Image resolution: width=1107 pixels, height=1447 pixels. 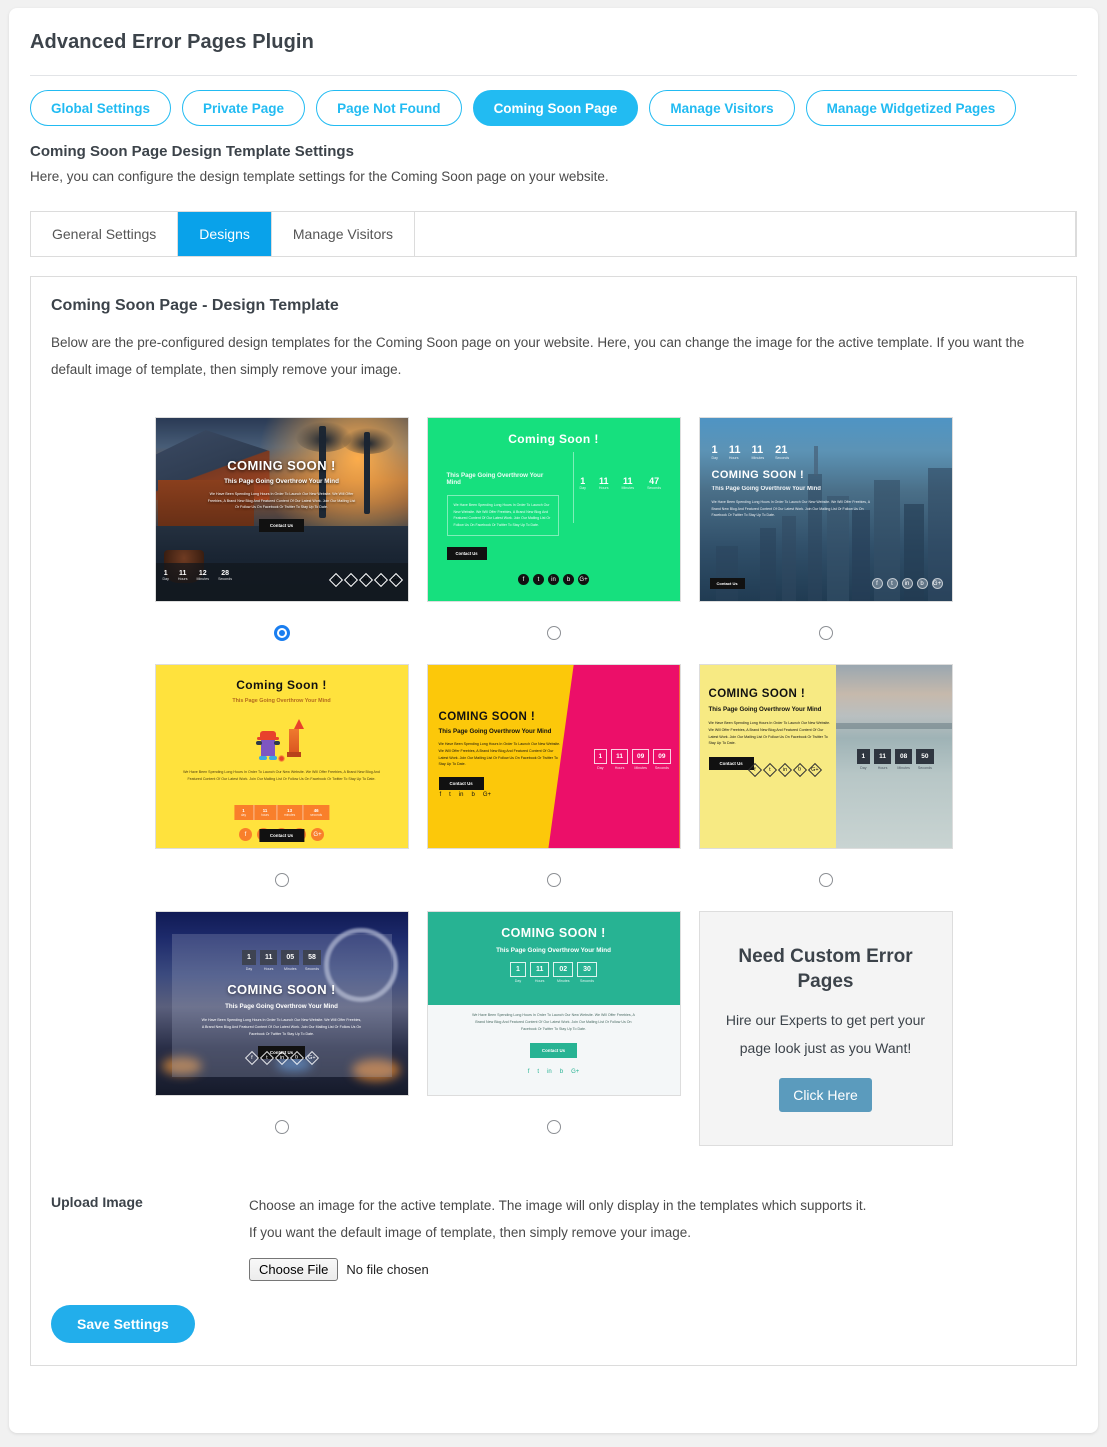 What do you see at coordinates (281, 685) in the screenshot?
I see `template4-heading: Coming Soon !` at bounding box center [281, 685].